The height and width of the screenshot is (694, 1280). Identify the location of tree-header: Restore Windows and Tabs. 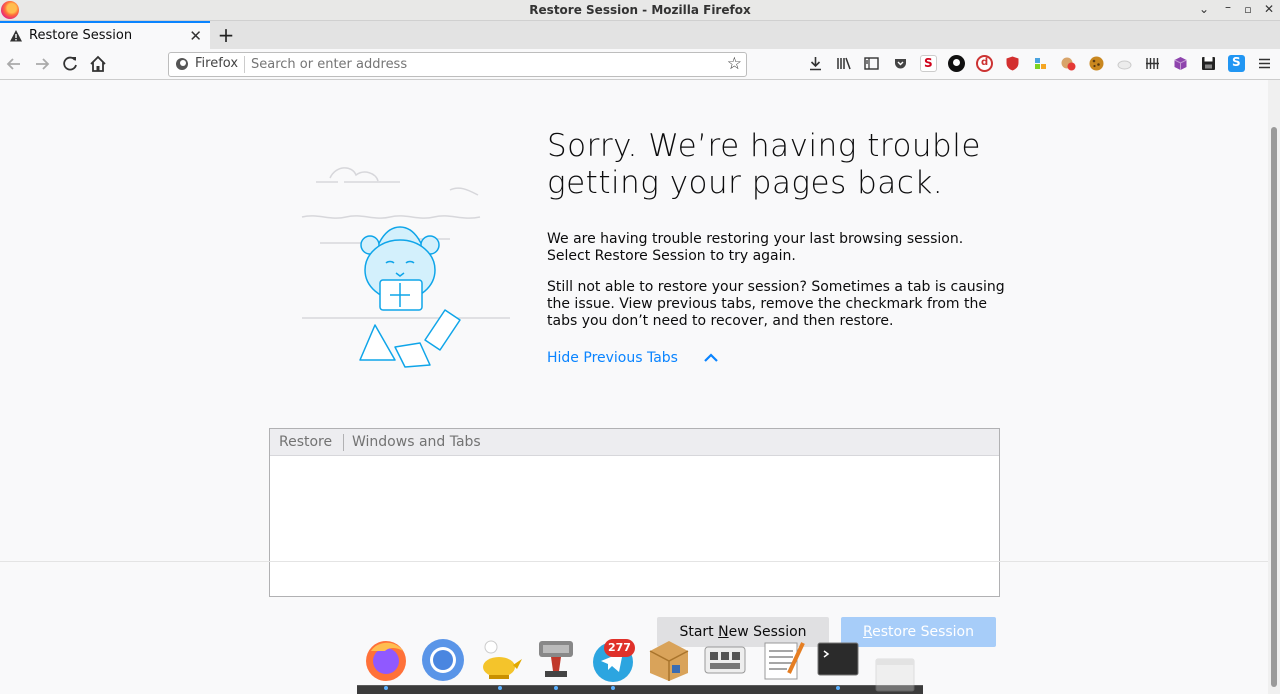
(634, 442).